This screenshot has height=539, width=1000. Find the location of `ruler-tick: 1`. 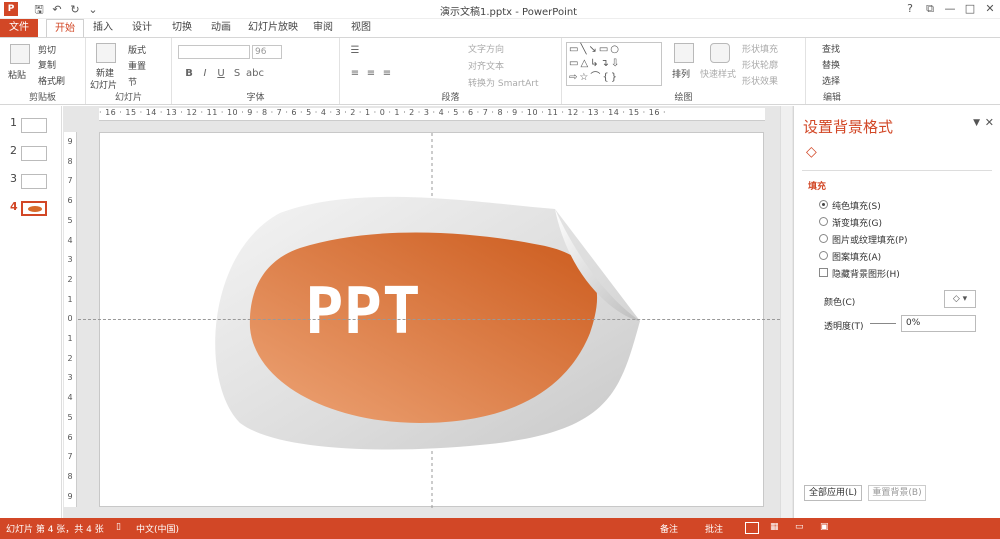

ruler-tick: 1 is located at coordinates (70, 299).